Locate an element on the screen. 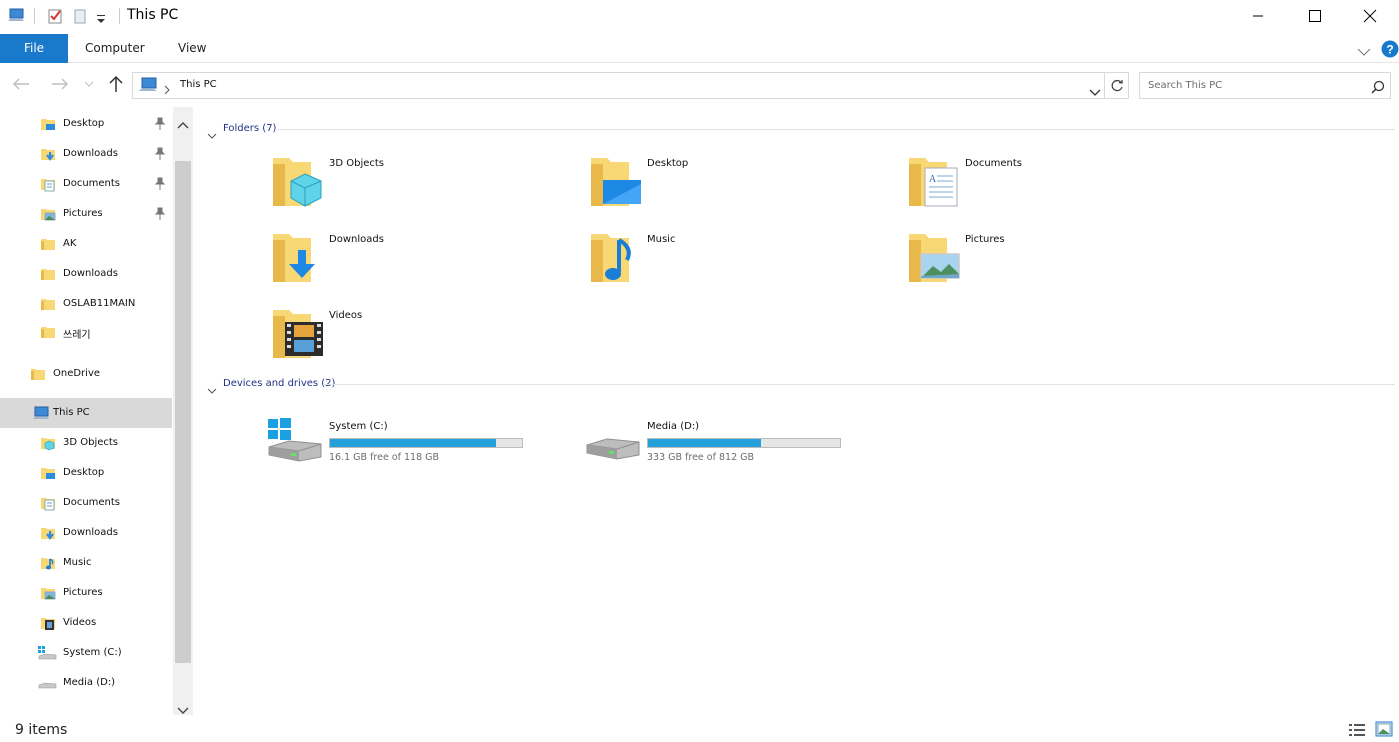  search-icon is located at coordinates (1378, 88).